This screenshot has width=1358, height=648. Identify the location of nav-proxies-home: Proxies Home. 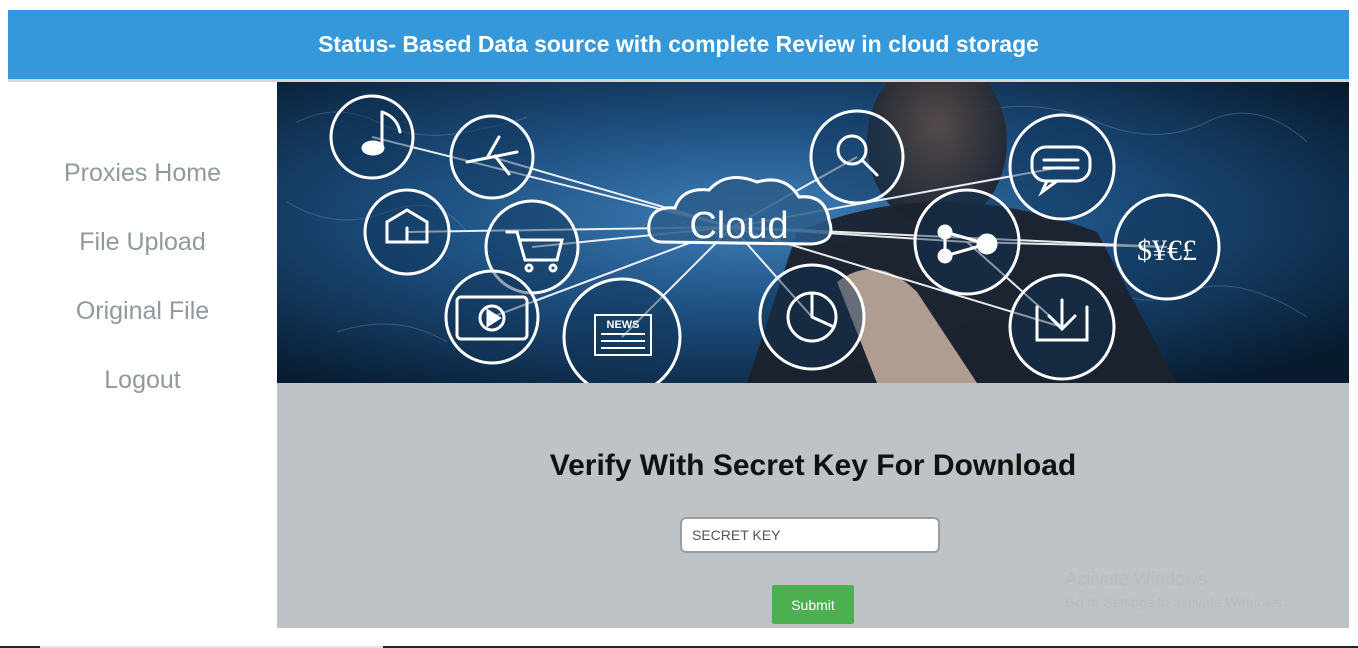
(142, 173).